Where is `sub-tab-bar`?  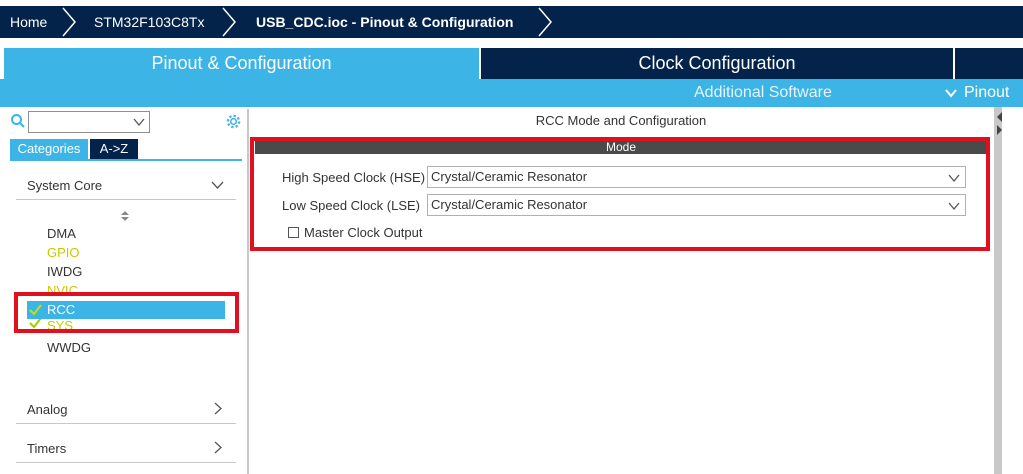
sub-tab-bar is located at coordinates (511, 93).